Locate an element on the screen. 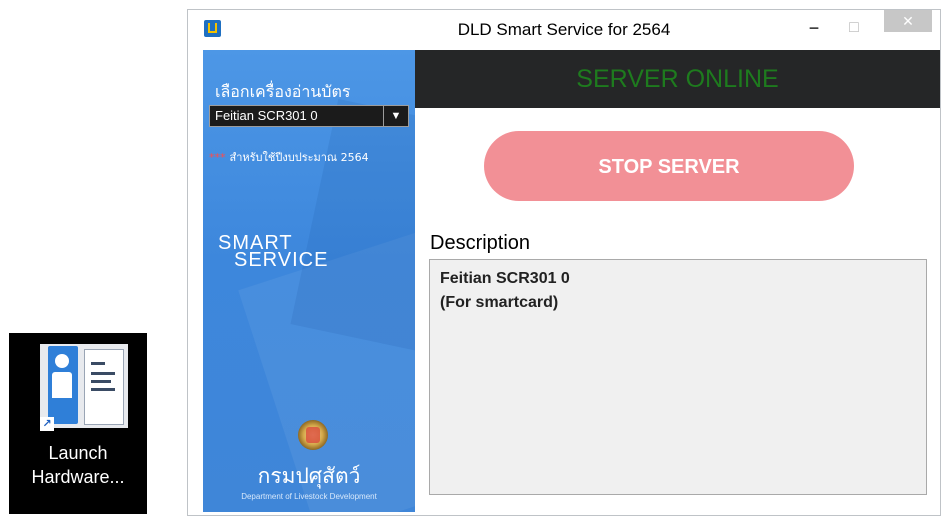 Image resolution: width=943 pixels, height=517 pixels. server-status-bar: SERVER ONLINE is located at coordinates (677, 79).